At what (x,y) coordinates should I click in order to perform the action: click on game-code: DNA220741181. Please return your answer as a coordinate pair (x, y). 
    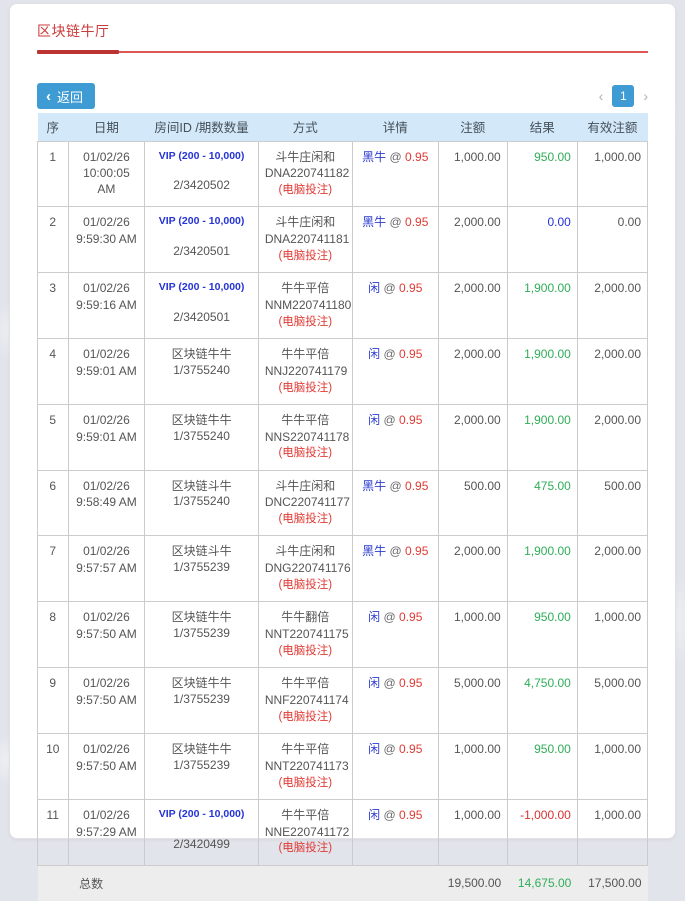
    Looking at the image, I should click on (307, 239).